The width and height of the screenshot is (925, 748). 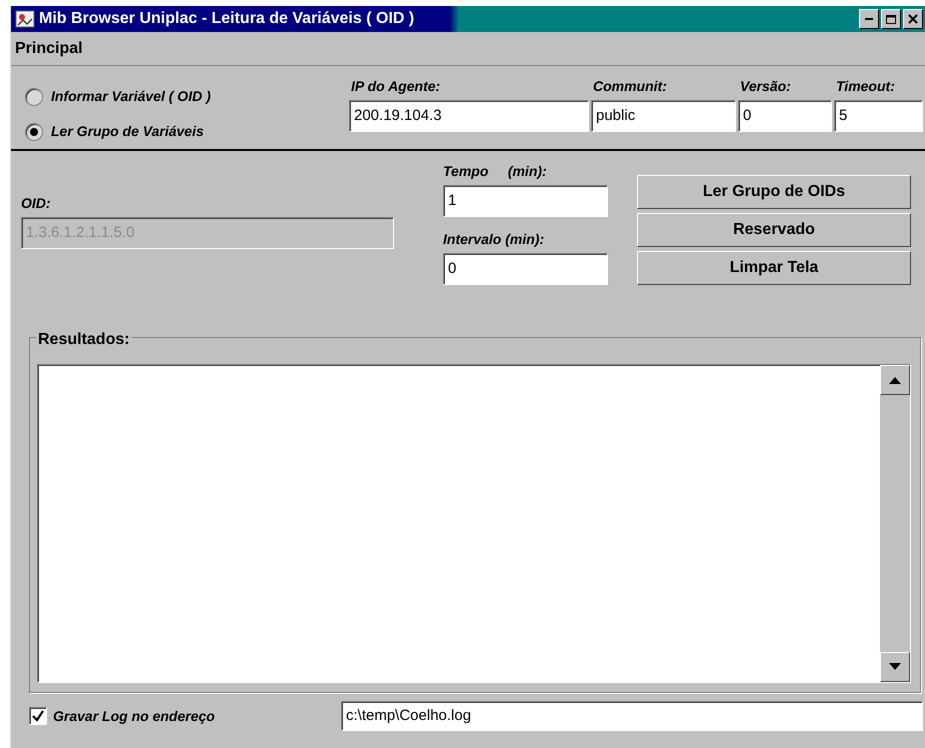 I want to click on field-label: Versão:, so click(x=765, y=86).